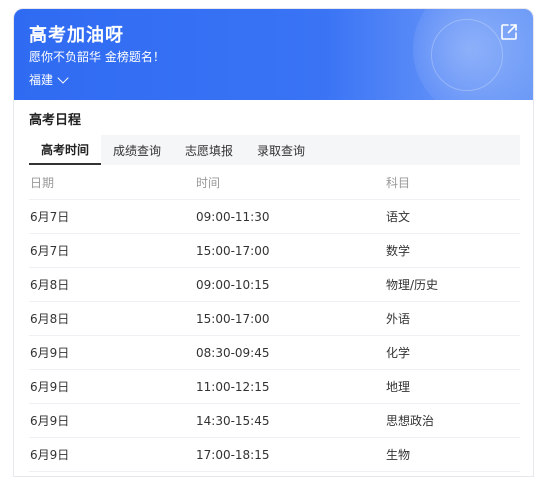 The width and height of the screenshot is (547, 477). What do you see at coordinates (209, 150) in the screenshot?
I see `tab-application: 志愿填报` at bounding box center [209, 150].